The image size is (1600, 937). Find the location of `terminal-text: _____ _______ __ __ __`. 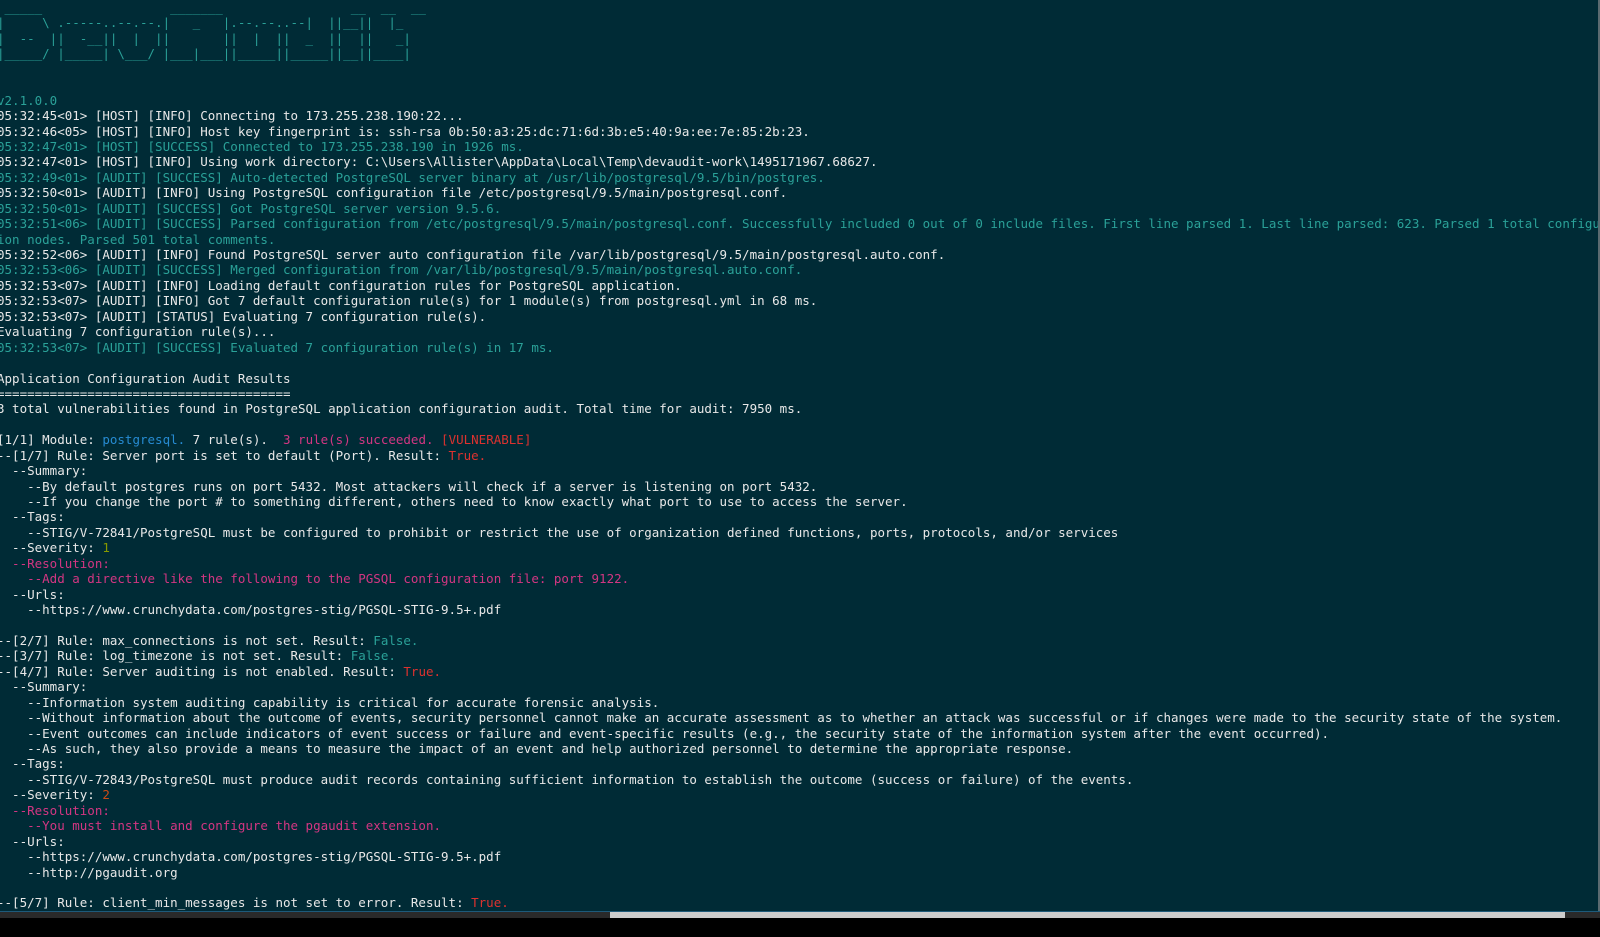

terminal-text: _____ _______ __ __ __ is located at coordinates (213, 7).